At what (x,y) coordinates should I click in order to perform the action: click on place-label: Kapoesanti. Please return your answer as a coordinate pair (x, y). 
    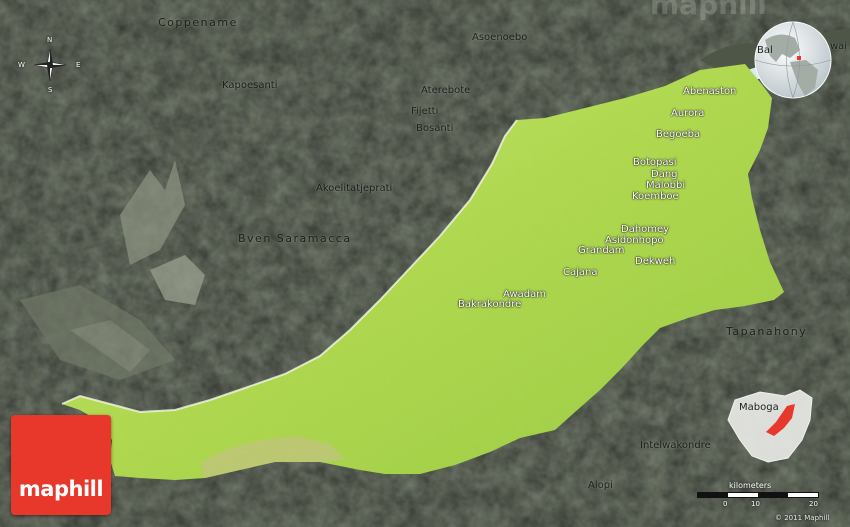
    Looking at the image, I should click on (250, 85).